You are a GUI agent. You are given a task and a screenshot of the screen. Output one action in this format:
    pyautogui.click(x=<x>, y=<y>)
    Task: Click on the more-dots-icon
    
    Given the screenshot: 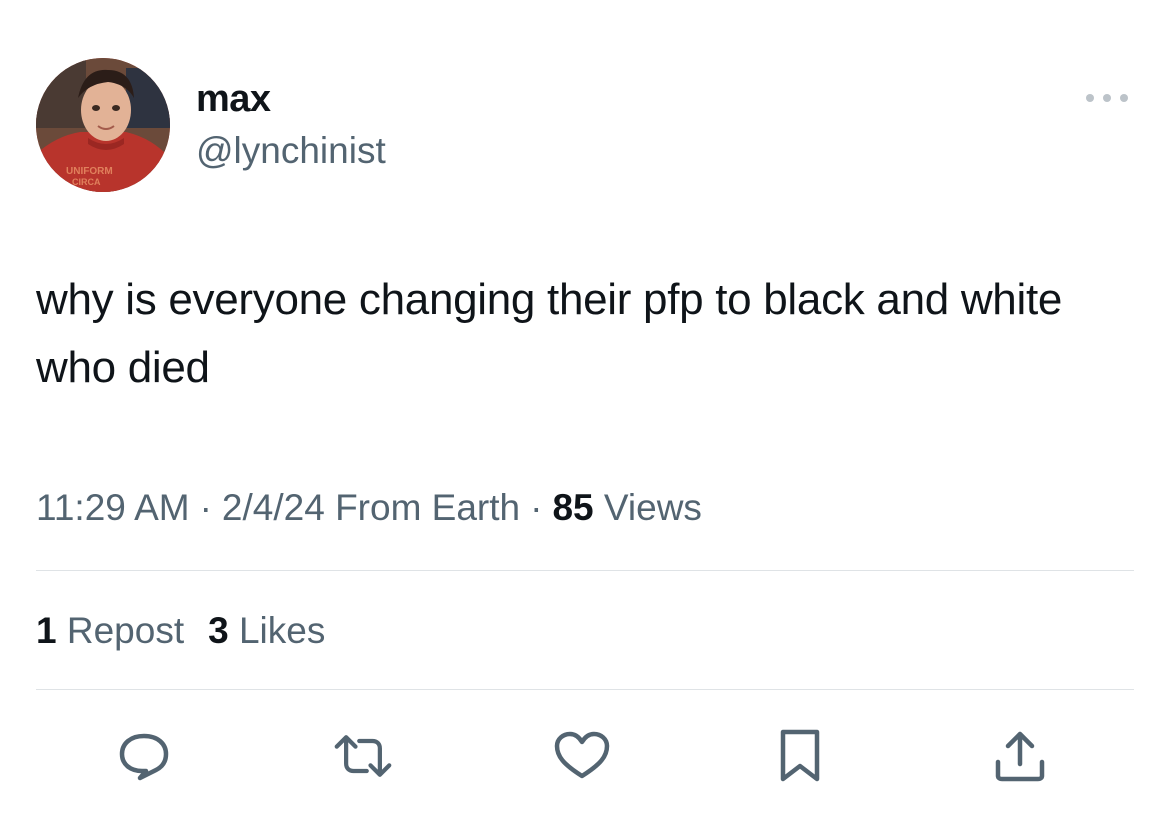 What is the action you would take?
    pyautogui.click(x=1107, y=98)
    